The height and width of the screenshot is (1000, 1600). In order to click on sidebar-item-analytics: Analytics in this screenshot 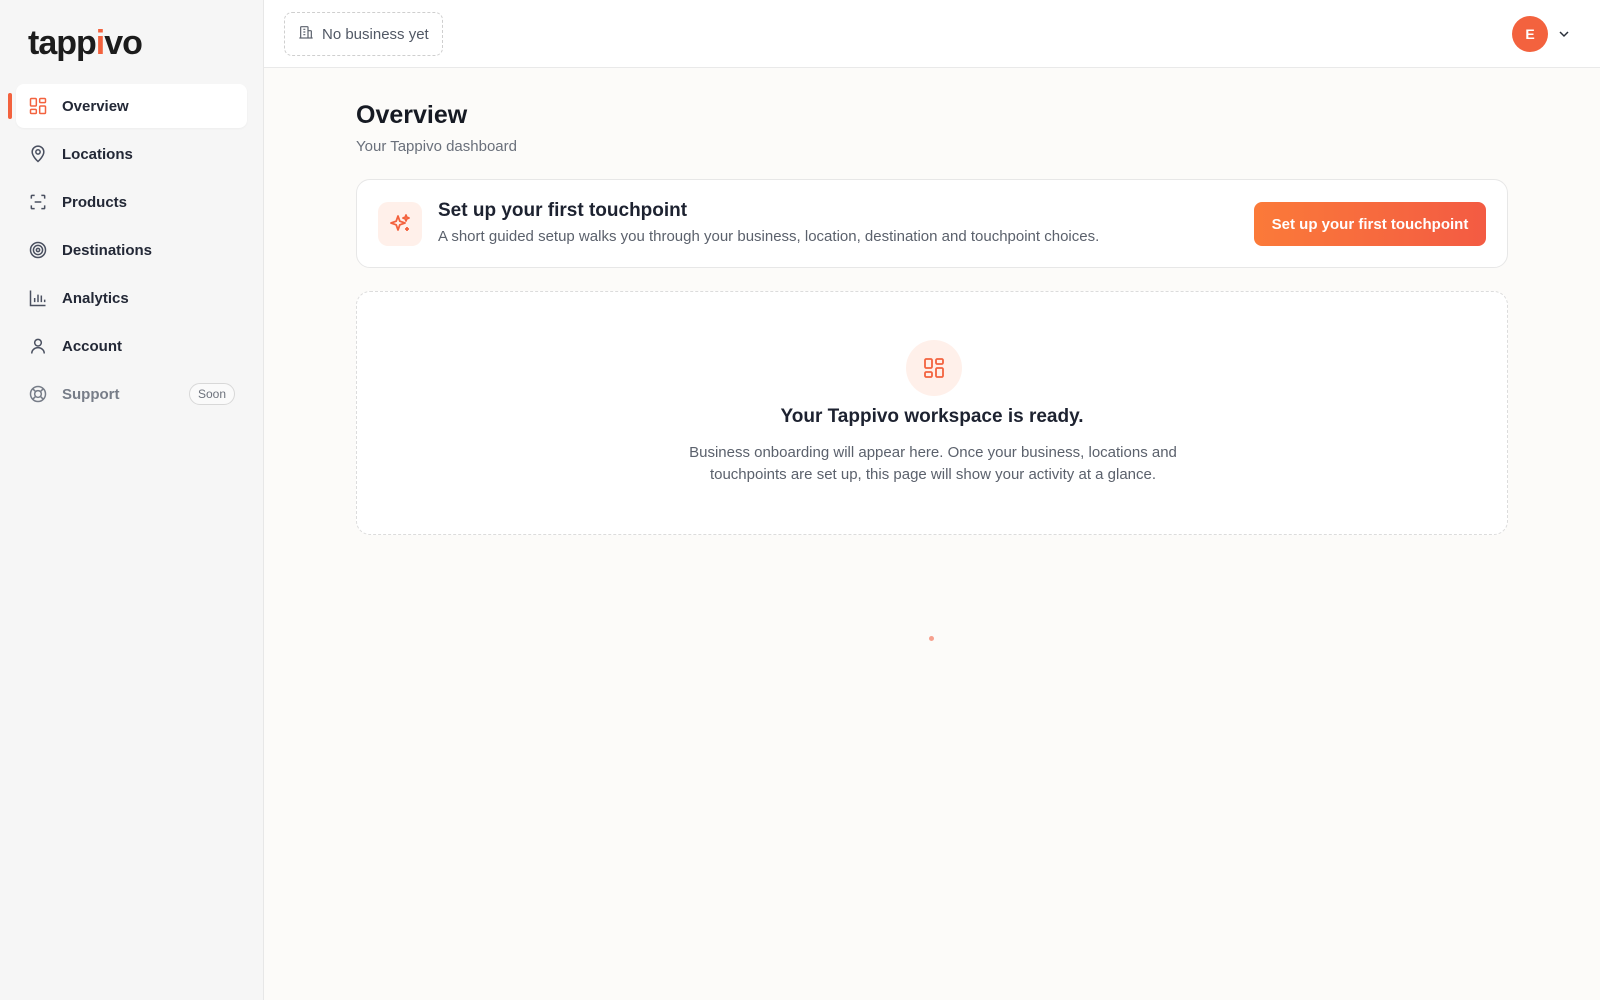, I will do `click(131, 298)`.